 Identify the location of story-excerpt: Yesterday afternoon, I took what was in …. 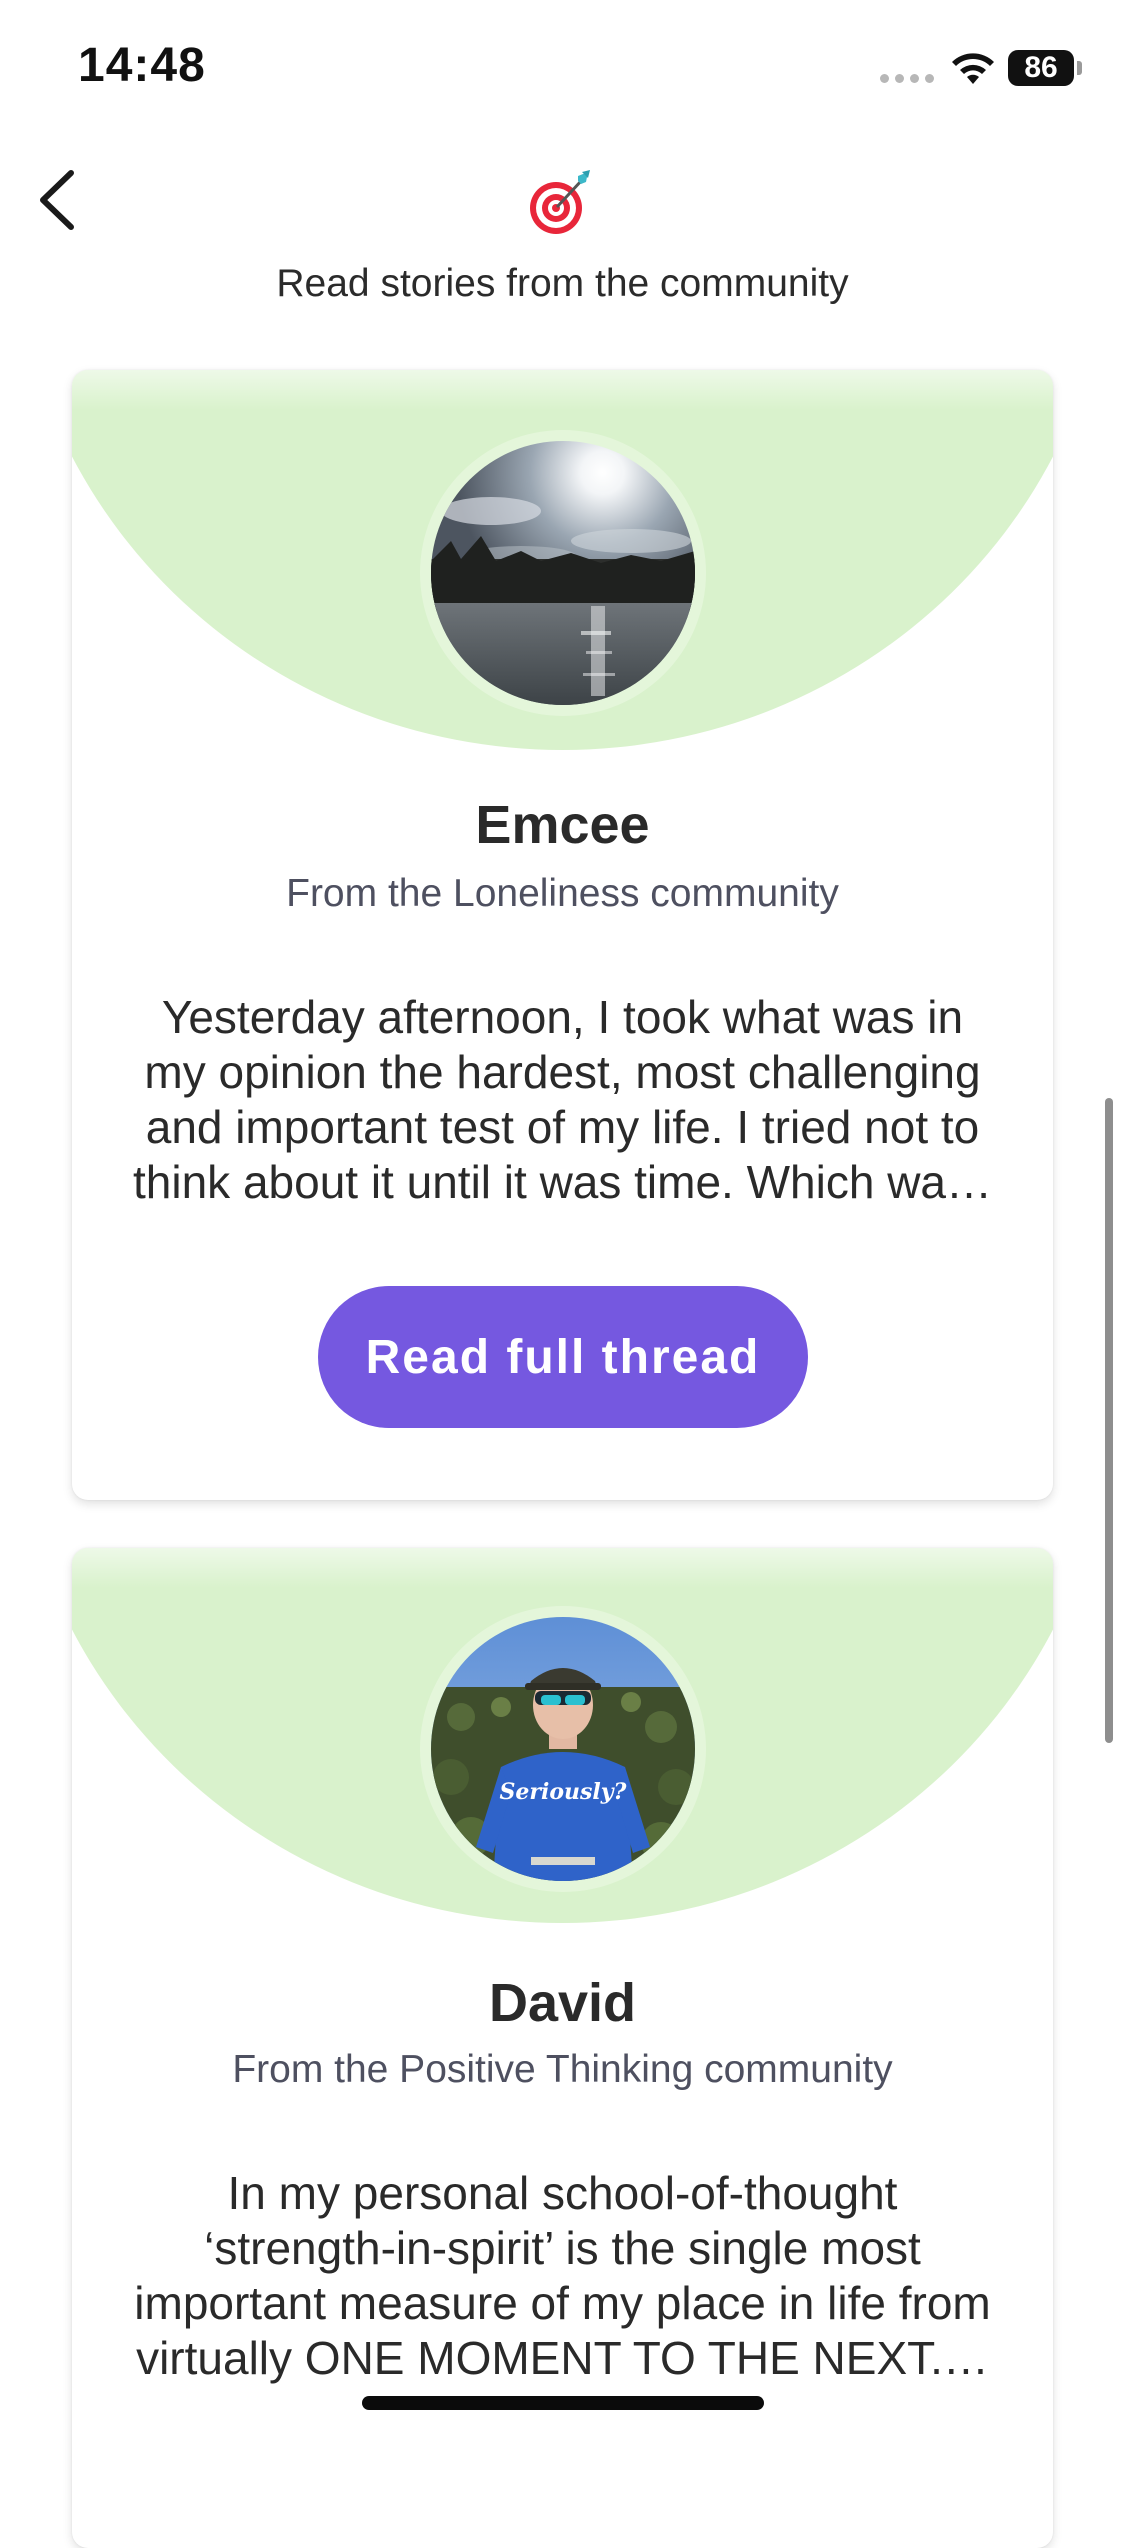
(562, 1100).